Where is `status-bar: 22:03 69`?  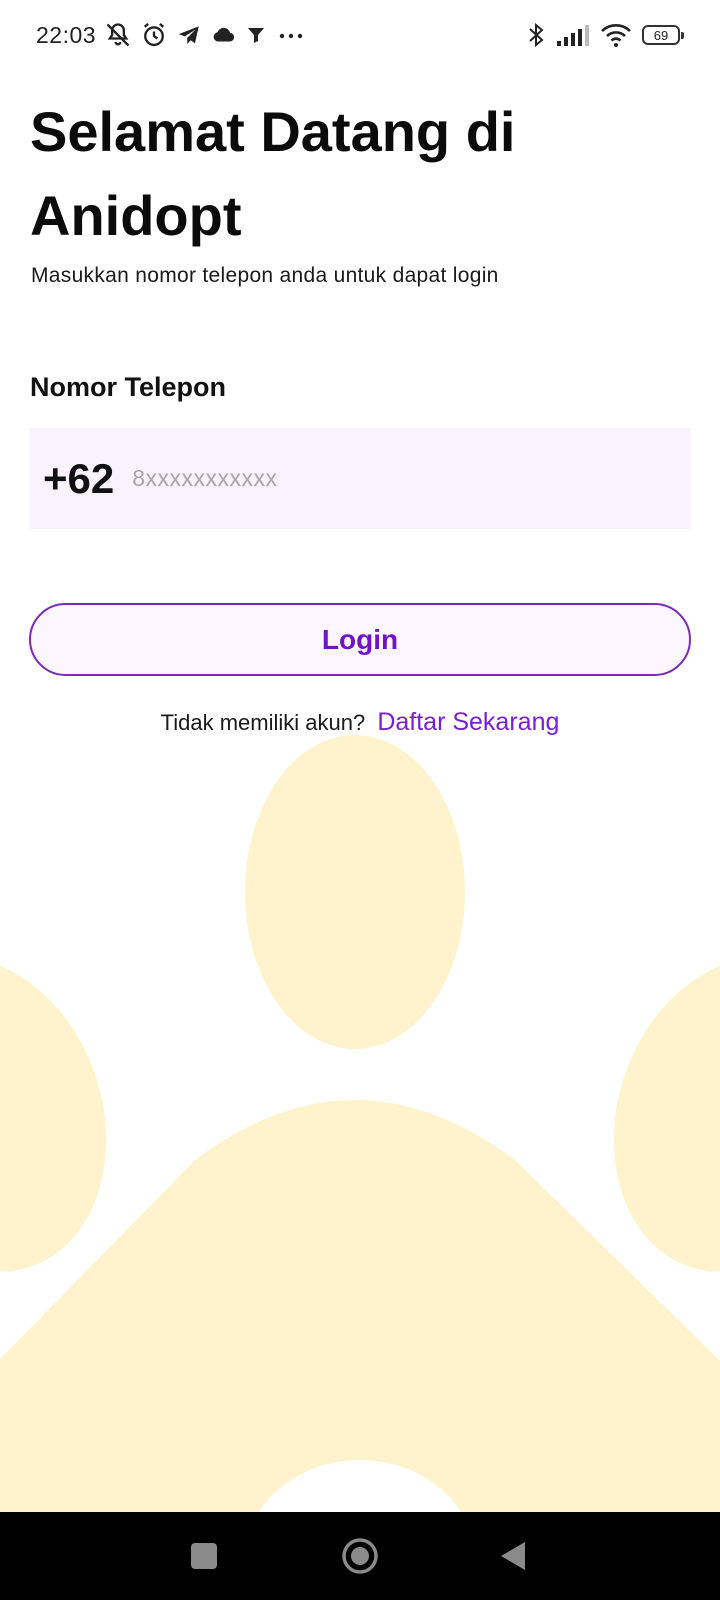 status-bar: 22:03 69 is located at coordinates (360, 36).